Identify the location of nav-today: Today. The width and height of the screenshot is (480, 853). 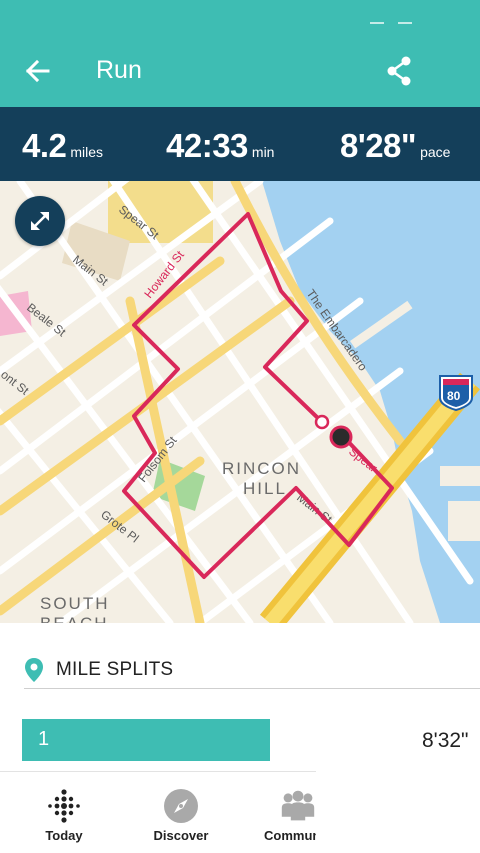
(64, 812).